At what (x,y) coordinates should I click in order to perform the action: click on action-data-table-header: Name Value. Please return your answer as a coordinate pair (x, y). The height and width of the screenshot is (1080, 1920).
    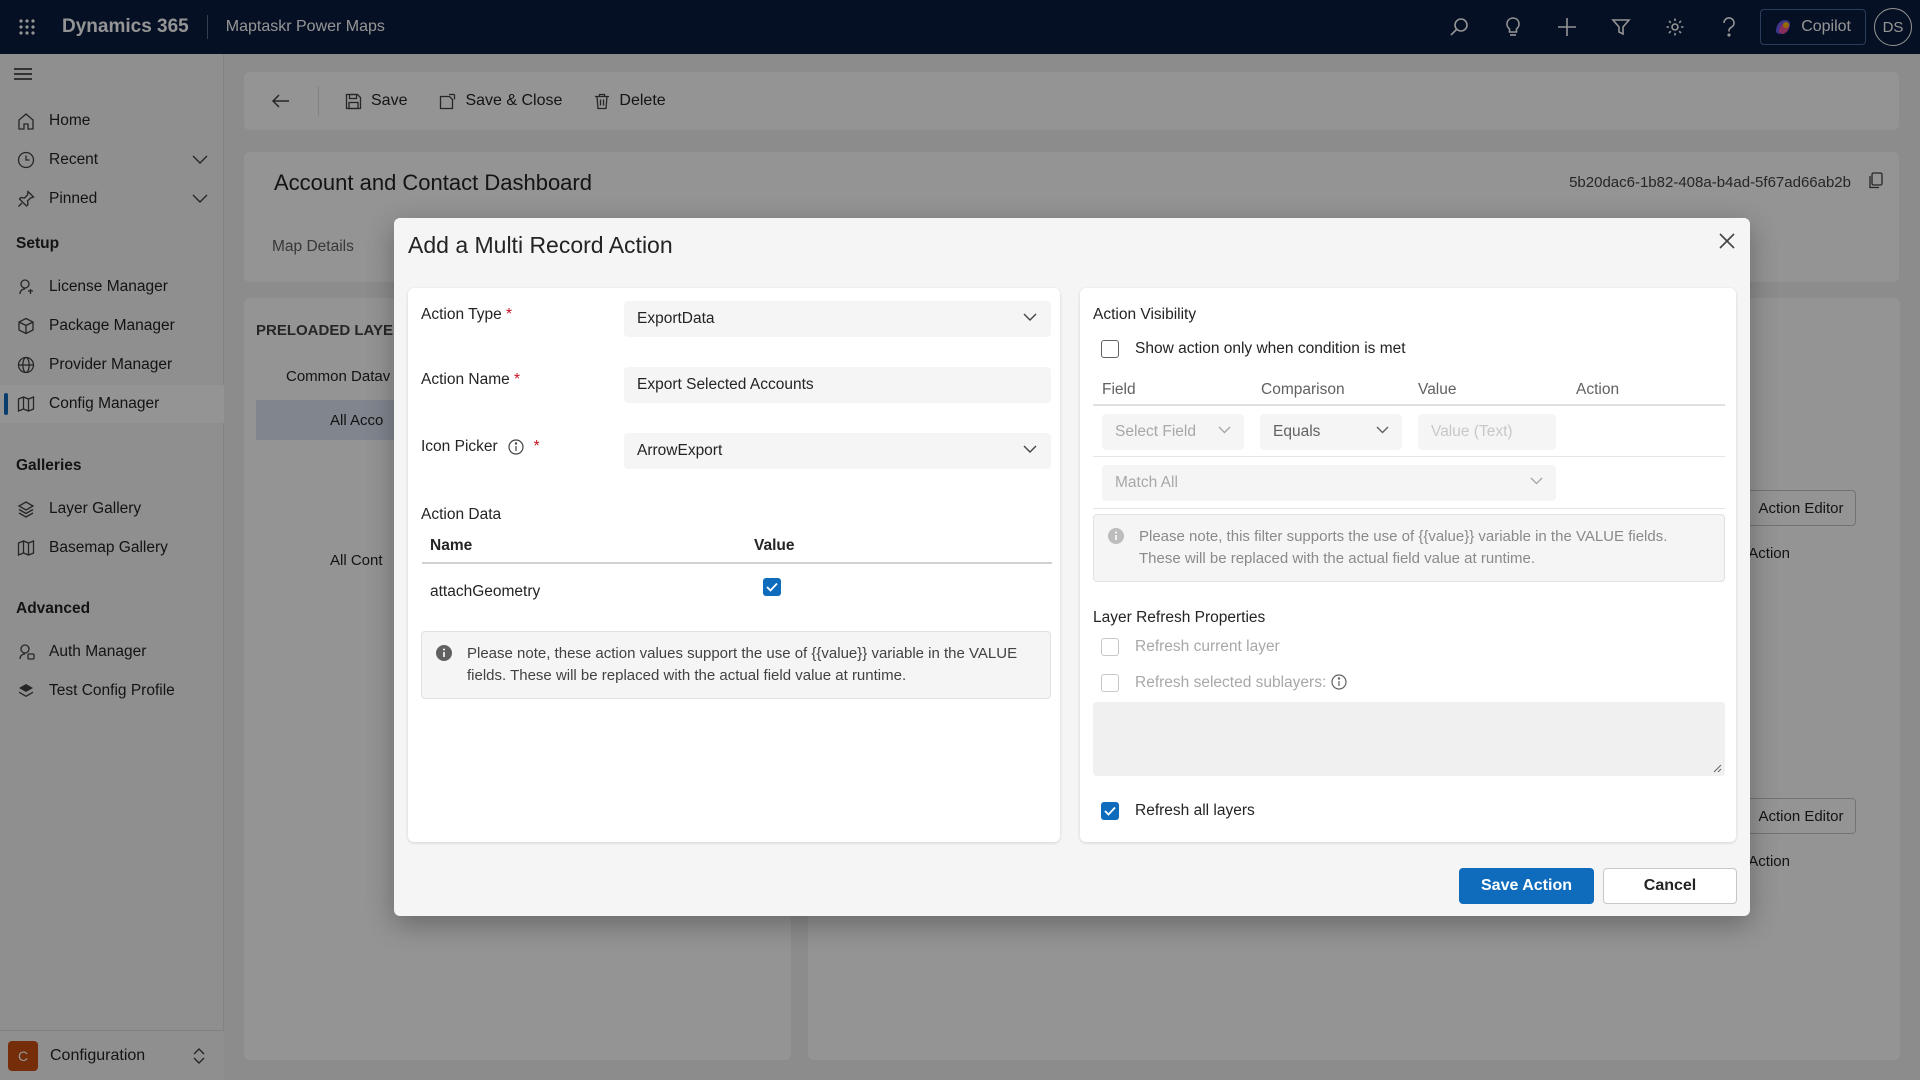
    Looking at the image, I should click on (737, 546).